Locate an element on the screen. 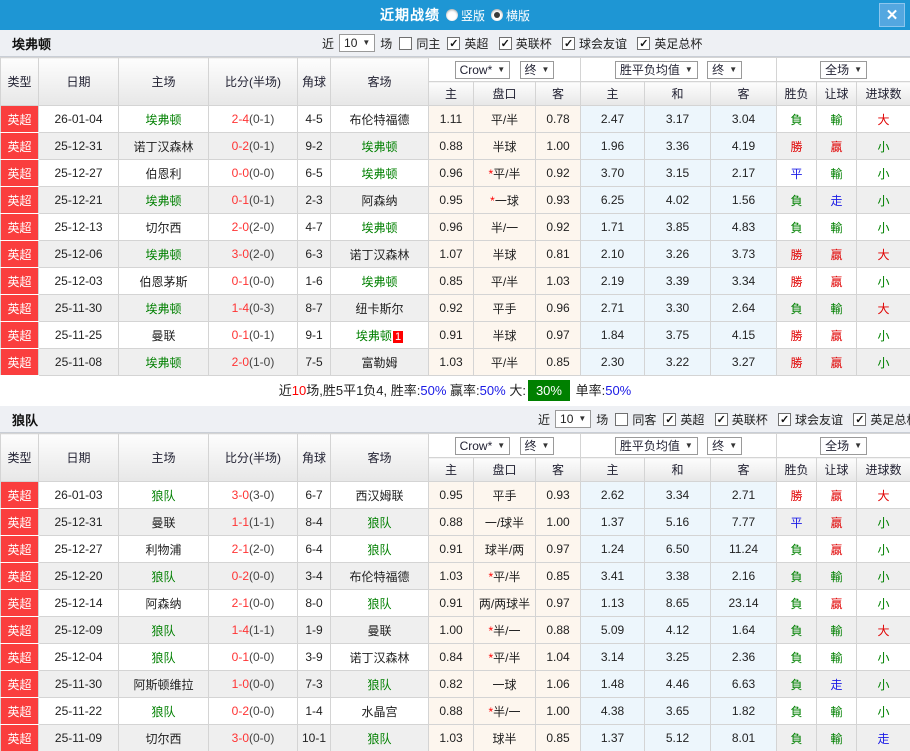 The width and height of the screenshot is (910, 751). let-cell: 輸 is located at coordinates (837, 173).